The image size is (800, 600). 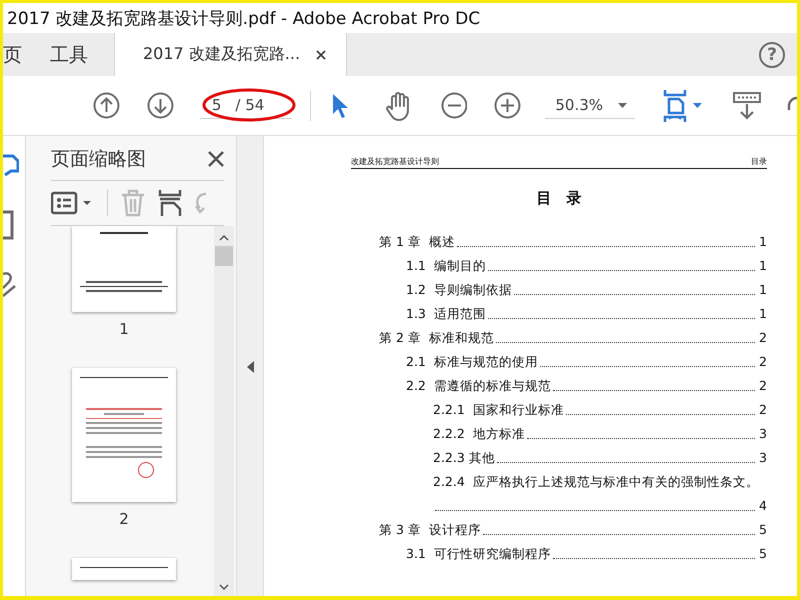 What do you see at coordinates (446, 266) in the screenshot?
I see `toc-entry: 1.1 编制目的` at bounding box center [446, 266].